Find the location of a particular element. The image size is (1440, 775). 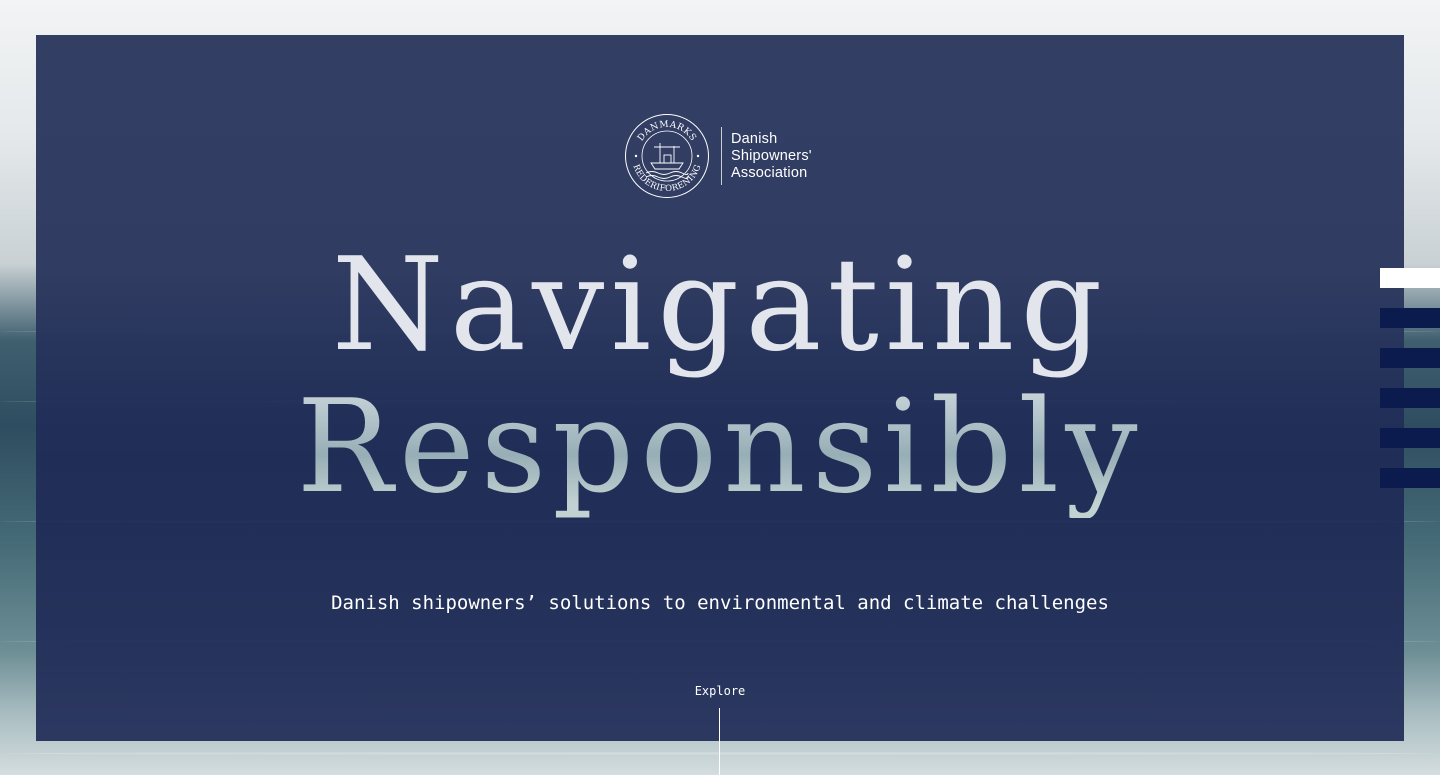

association-name-line3: Association is located at coordinates (769, 172).